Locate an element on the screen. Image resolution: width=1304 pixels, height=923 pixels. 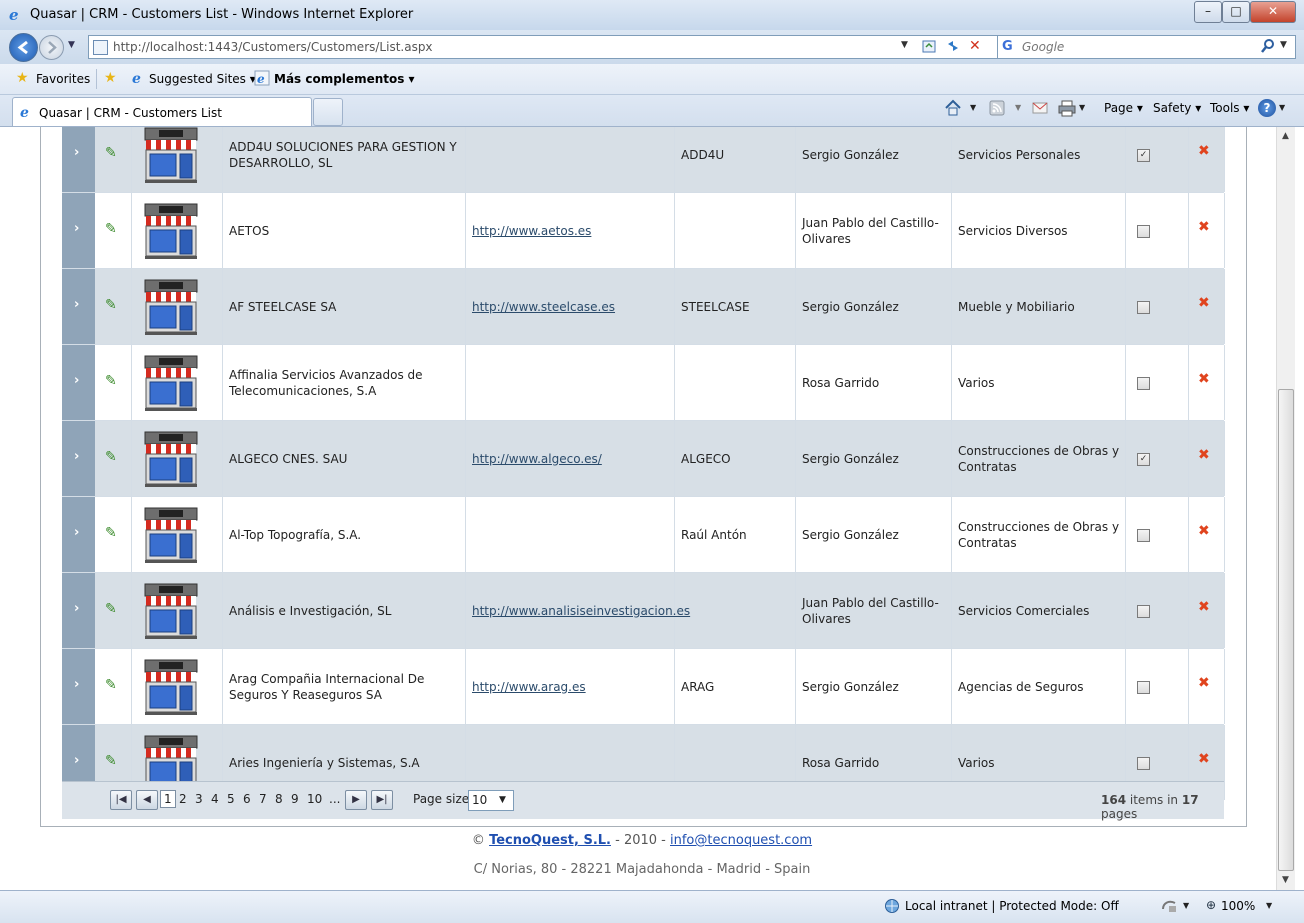
tab-customers-list: e Quasar | CRM - Customers List is located at coordinates (162, 111).